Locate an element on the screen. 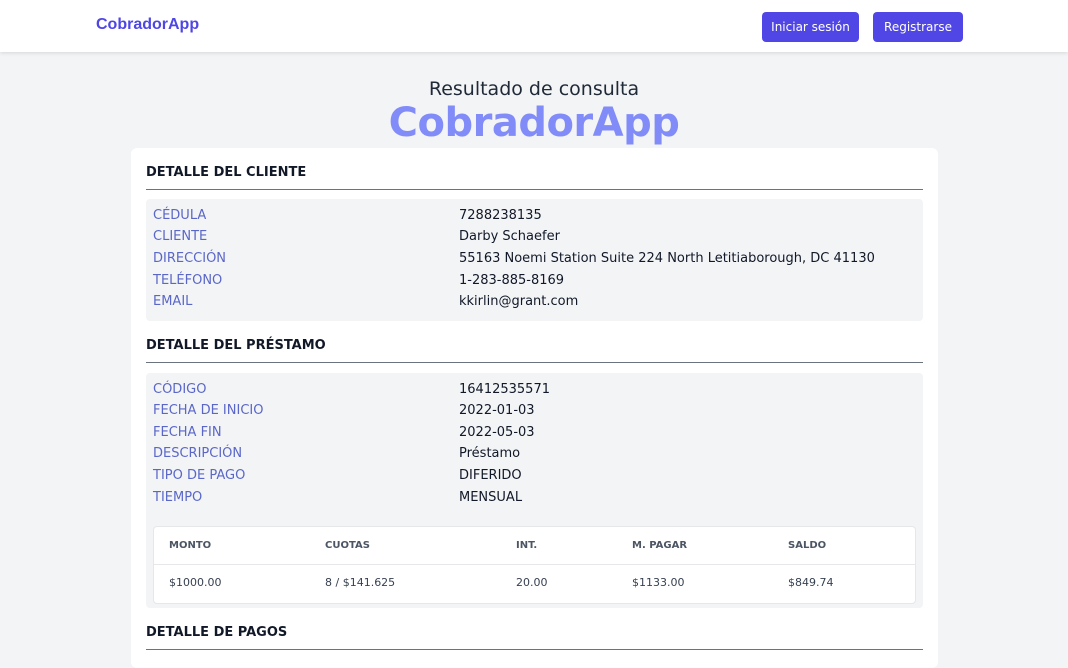 This screenshot has width=1068, height=668. field-label: DIRECCIÓN is located at coordinates (190, 258).